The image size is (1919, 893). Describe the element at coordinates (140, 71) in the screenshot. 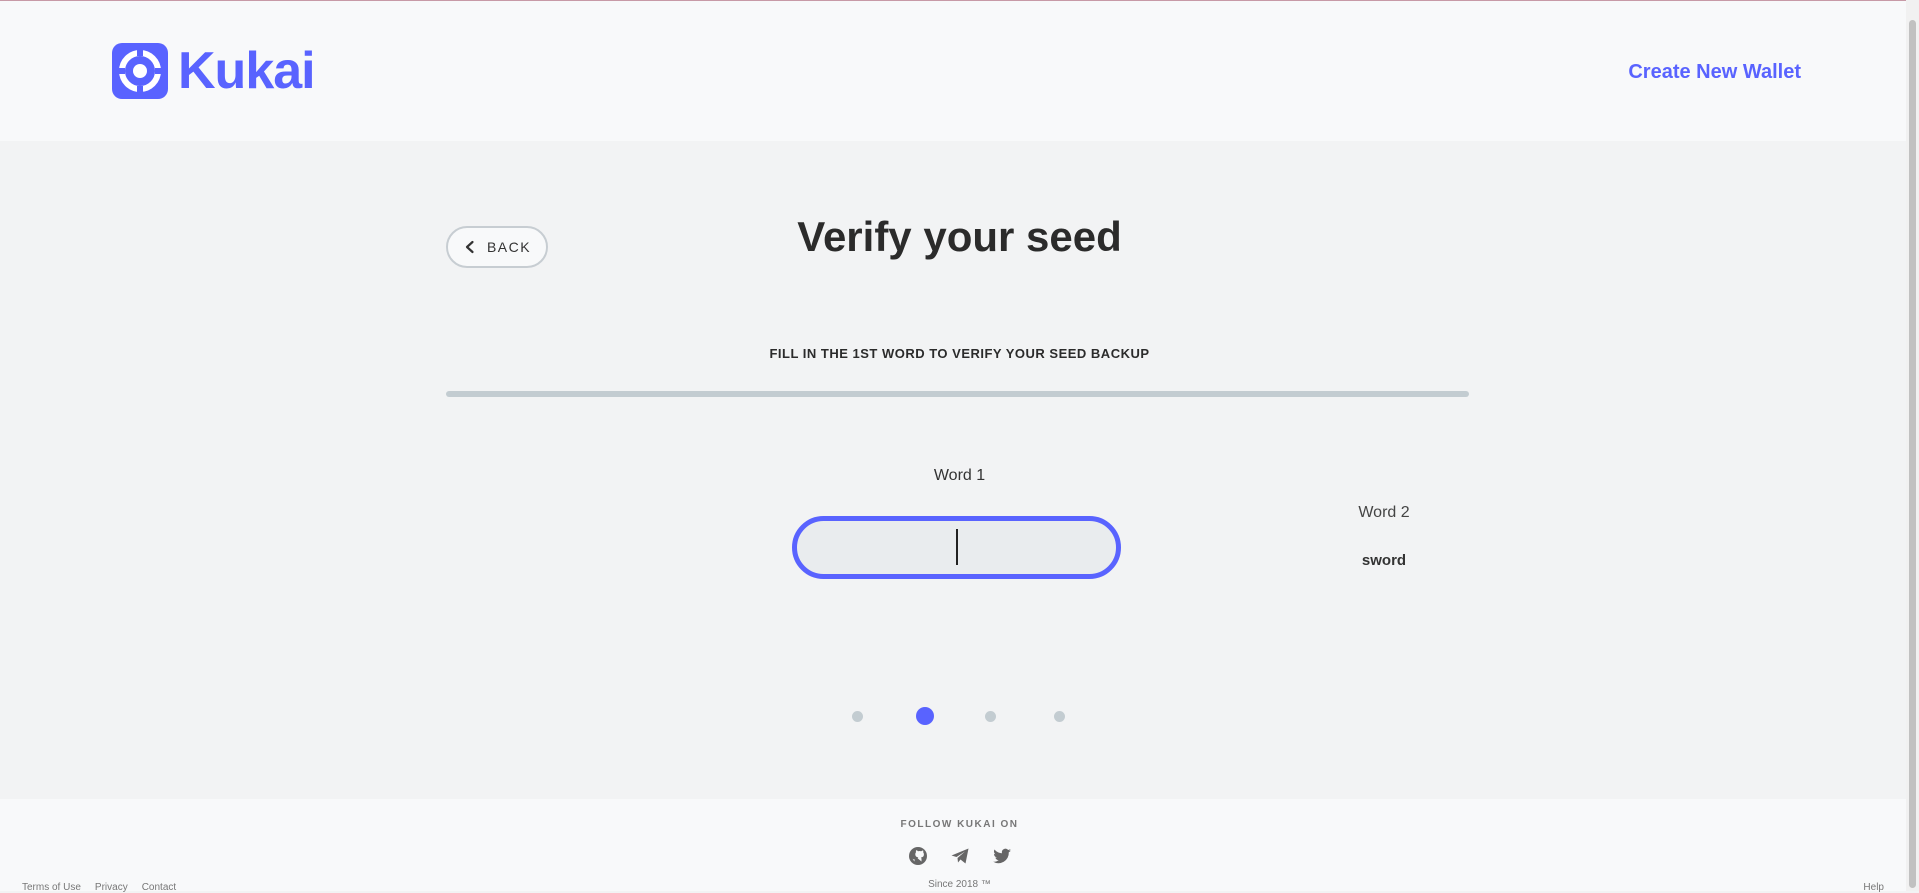

I see `kukai-logo-icon` at that location.